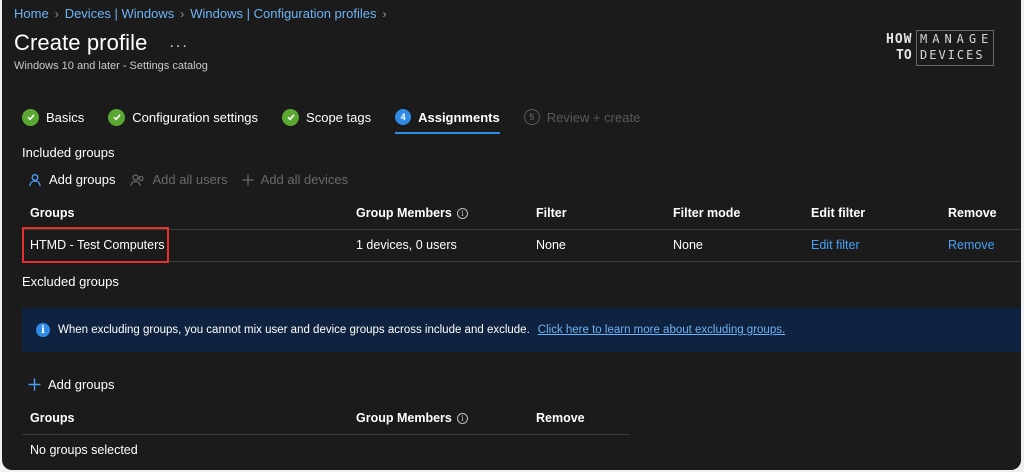  What do you see at coordinates (326, 418) in the screenshot?
I see `table-header: Groups Group Members i Remove` at bounding box center [326, 418].